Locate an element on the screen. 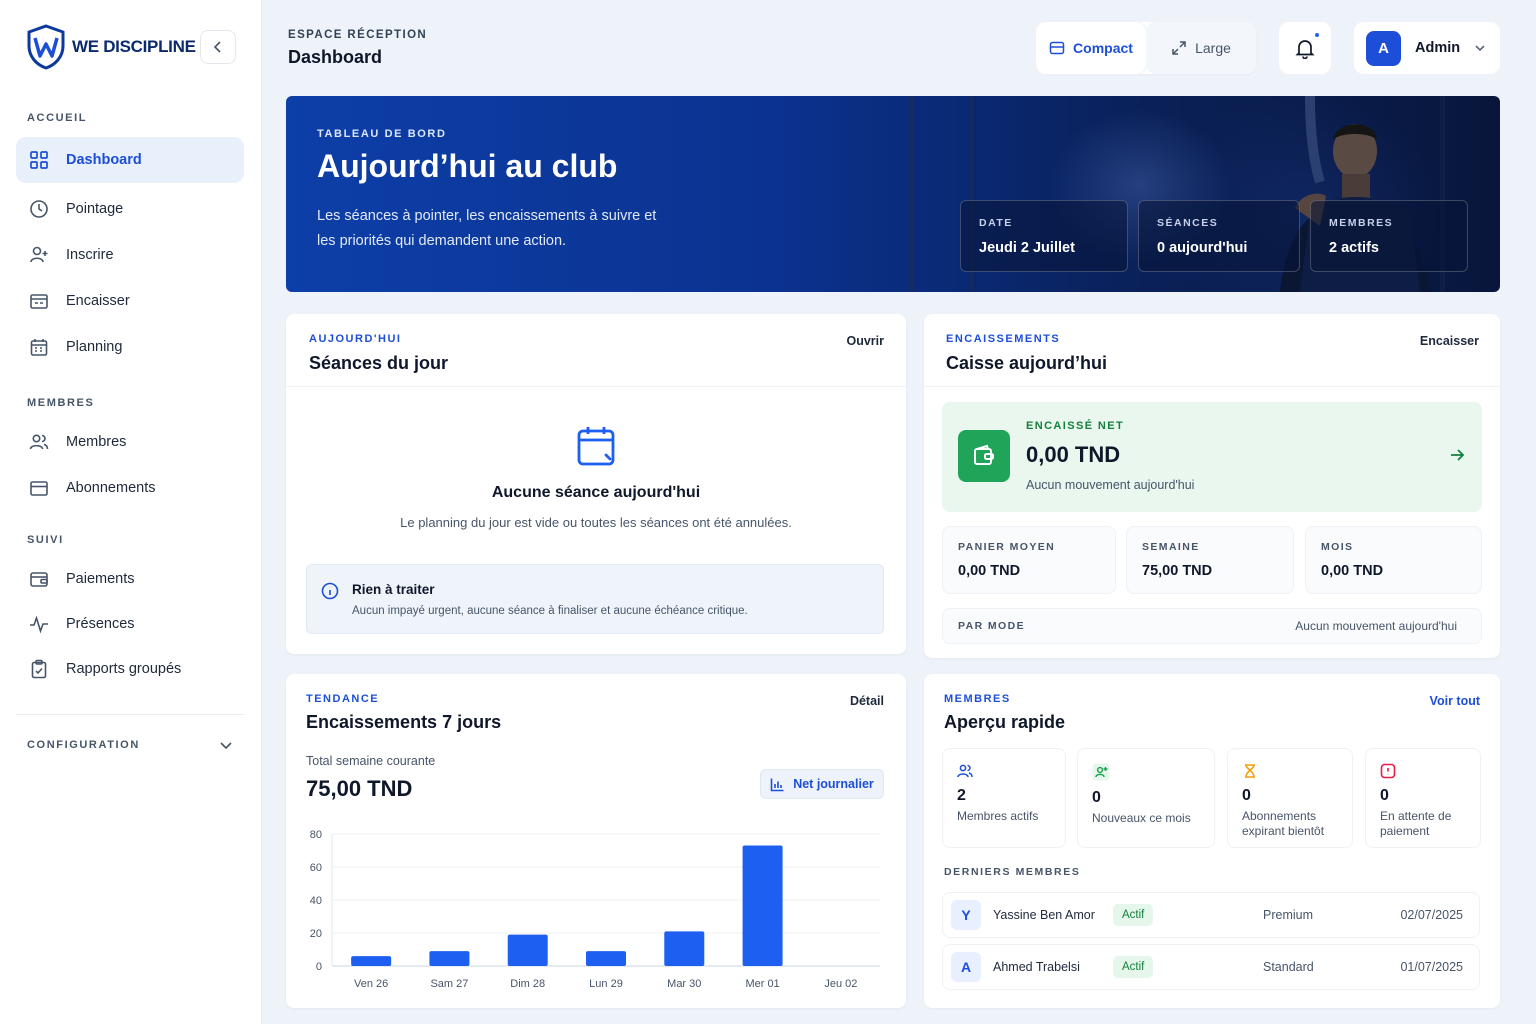 The image size is (1536, 1024). sidebar-item-rapports: Rapports groupés is located at coordinates (130, 669).